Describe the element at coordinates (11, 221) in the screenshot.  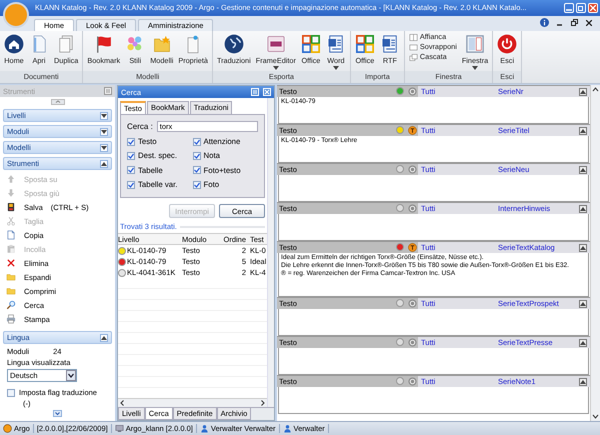
I see `scissors-icon` at that location.